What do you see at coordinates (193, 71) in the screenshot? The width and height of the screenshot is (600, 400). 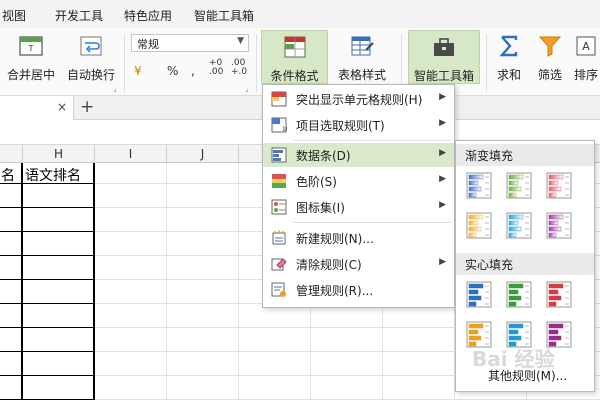 I see `comma-format-button: ,` at bounding box center [193, 71].